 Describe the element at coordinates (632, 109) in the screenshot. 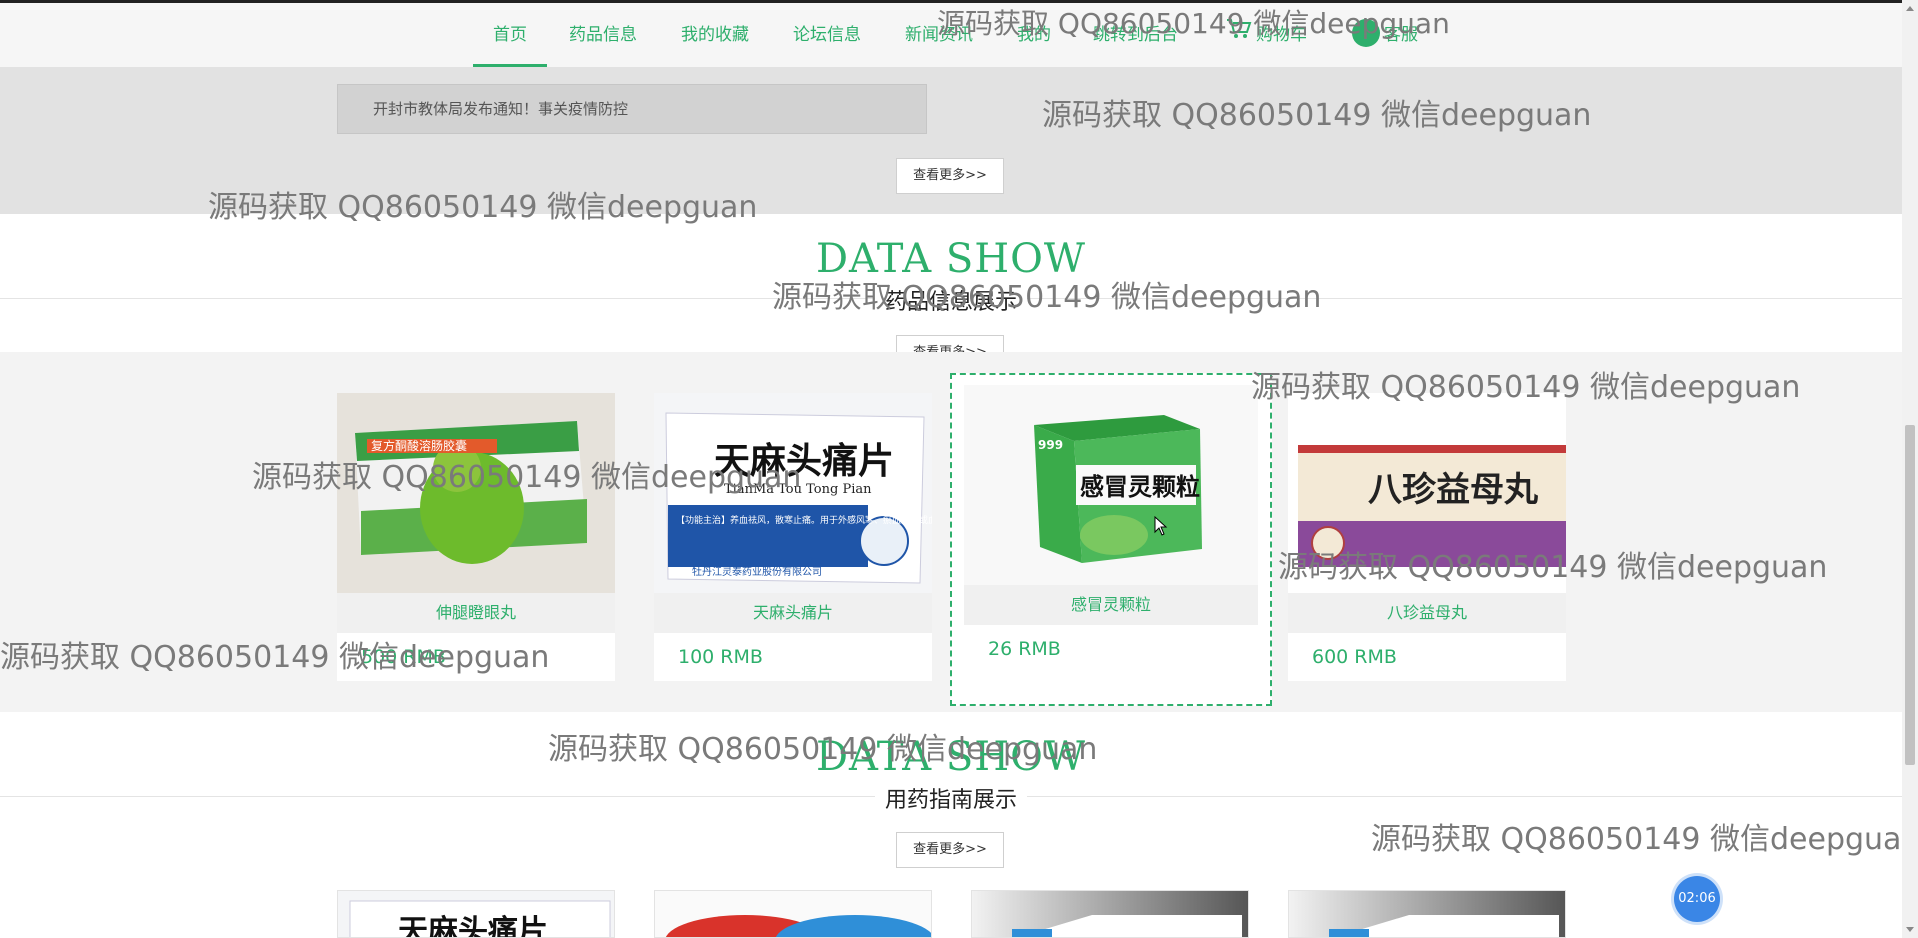

I see `news-list-item: 开封市教体局发布通知！事关疫情防控` at that location.